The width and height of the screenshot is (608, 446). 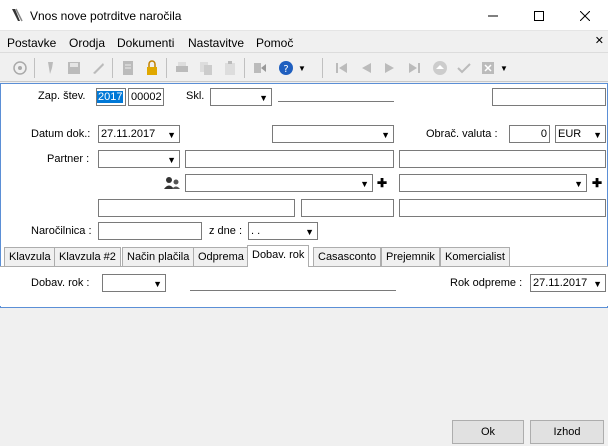 I want to click on help-dropdown-icon: ▼, so click(x=302, y=68).